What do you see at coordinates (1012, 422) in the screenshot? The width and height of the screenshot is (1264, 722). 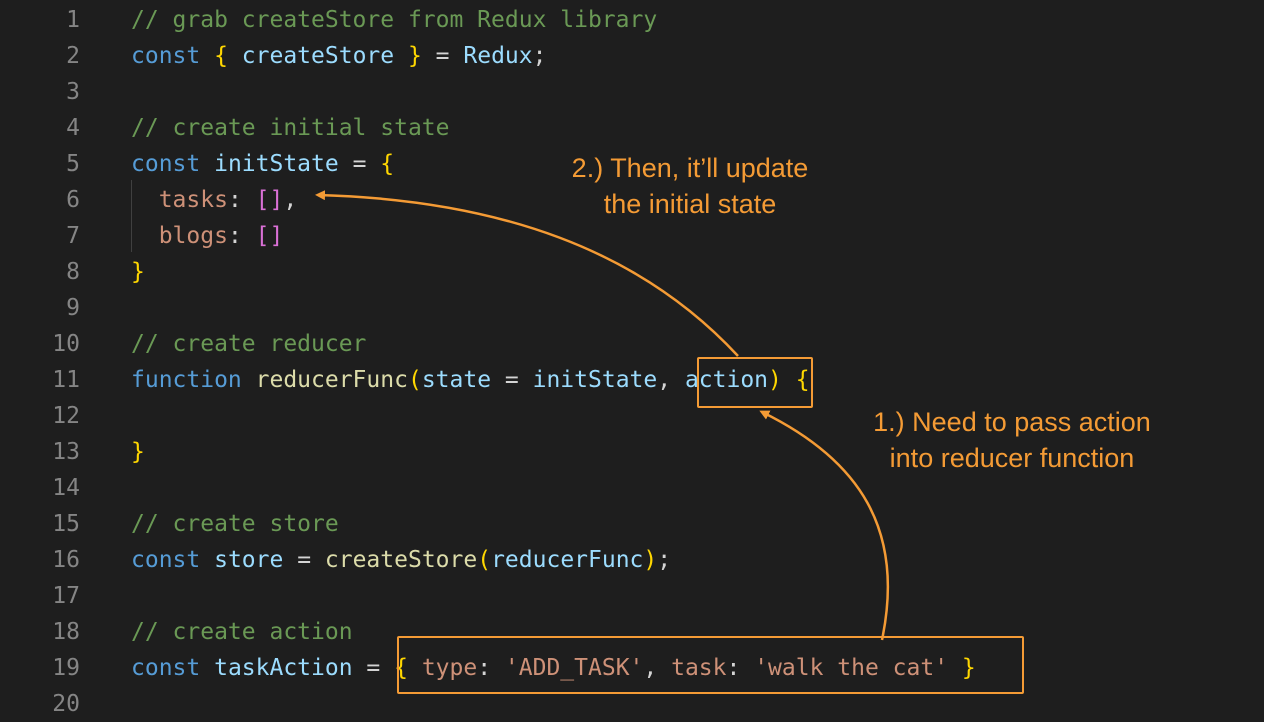 I see `annotation-step-1-line-1: 1.) Need to pass action` at bounding box center [1012, 422].